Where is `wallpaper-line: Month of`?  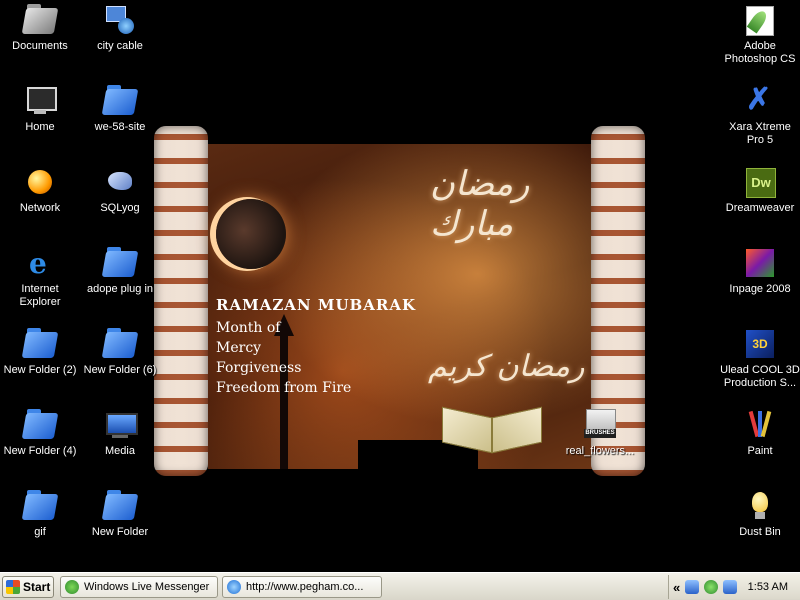 wallpaper-line: Month of is located at coordinates (248, 328).